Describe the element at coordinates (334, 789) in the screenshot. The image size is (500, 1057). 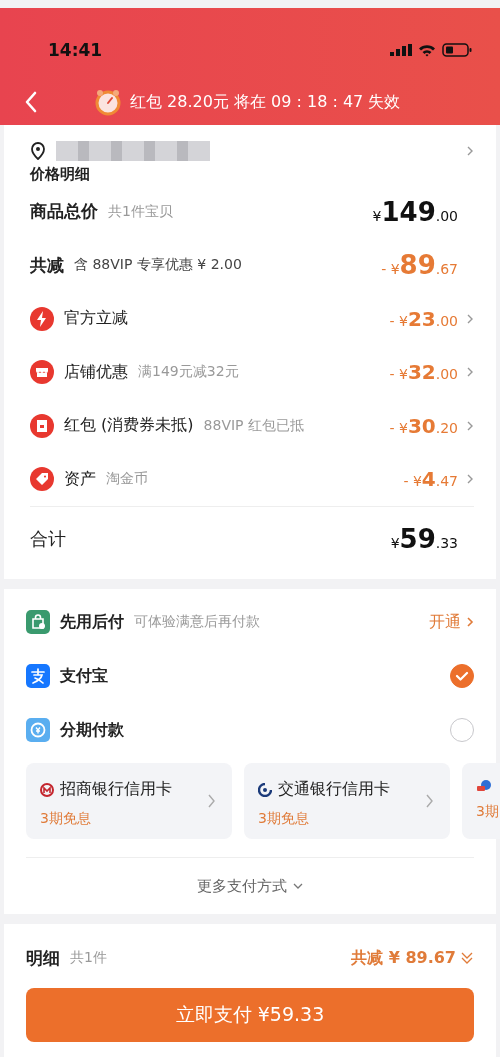
I see `bank-card-name: 交通银行信用卡` at that location.